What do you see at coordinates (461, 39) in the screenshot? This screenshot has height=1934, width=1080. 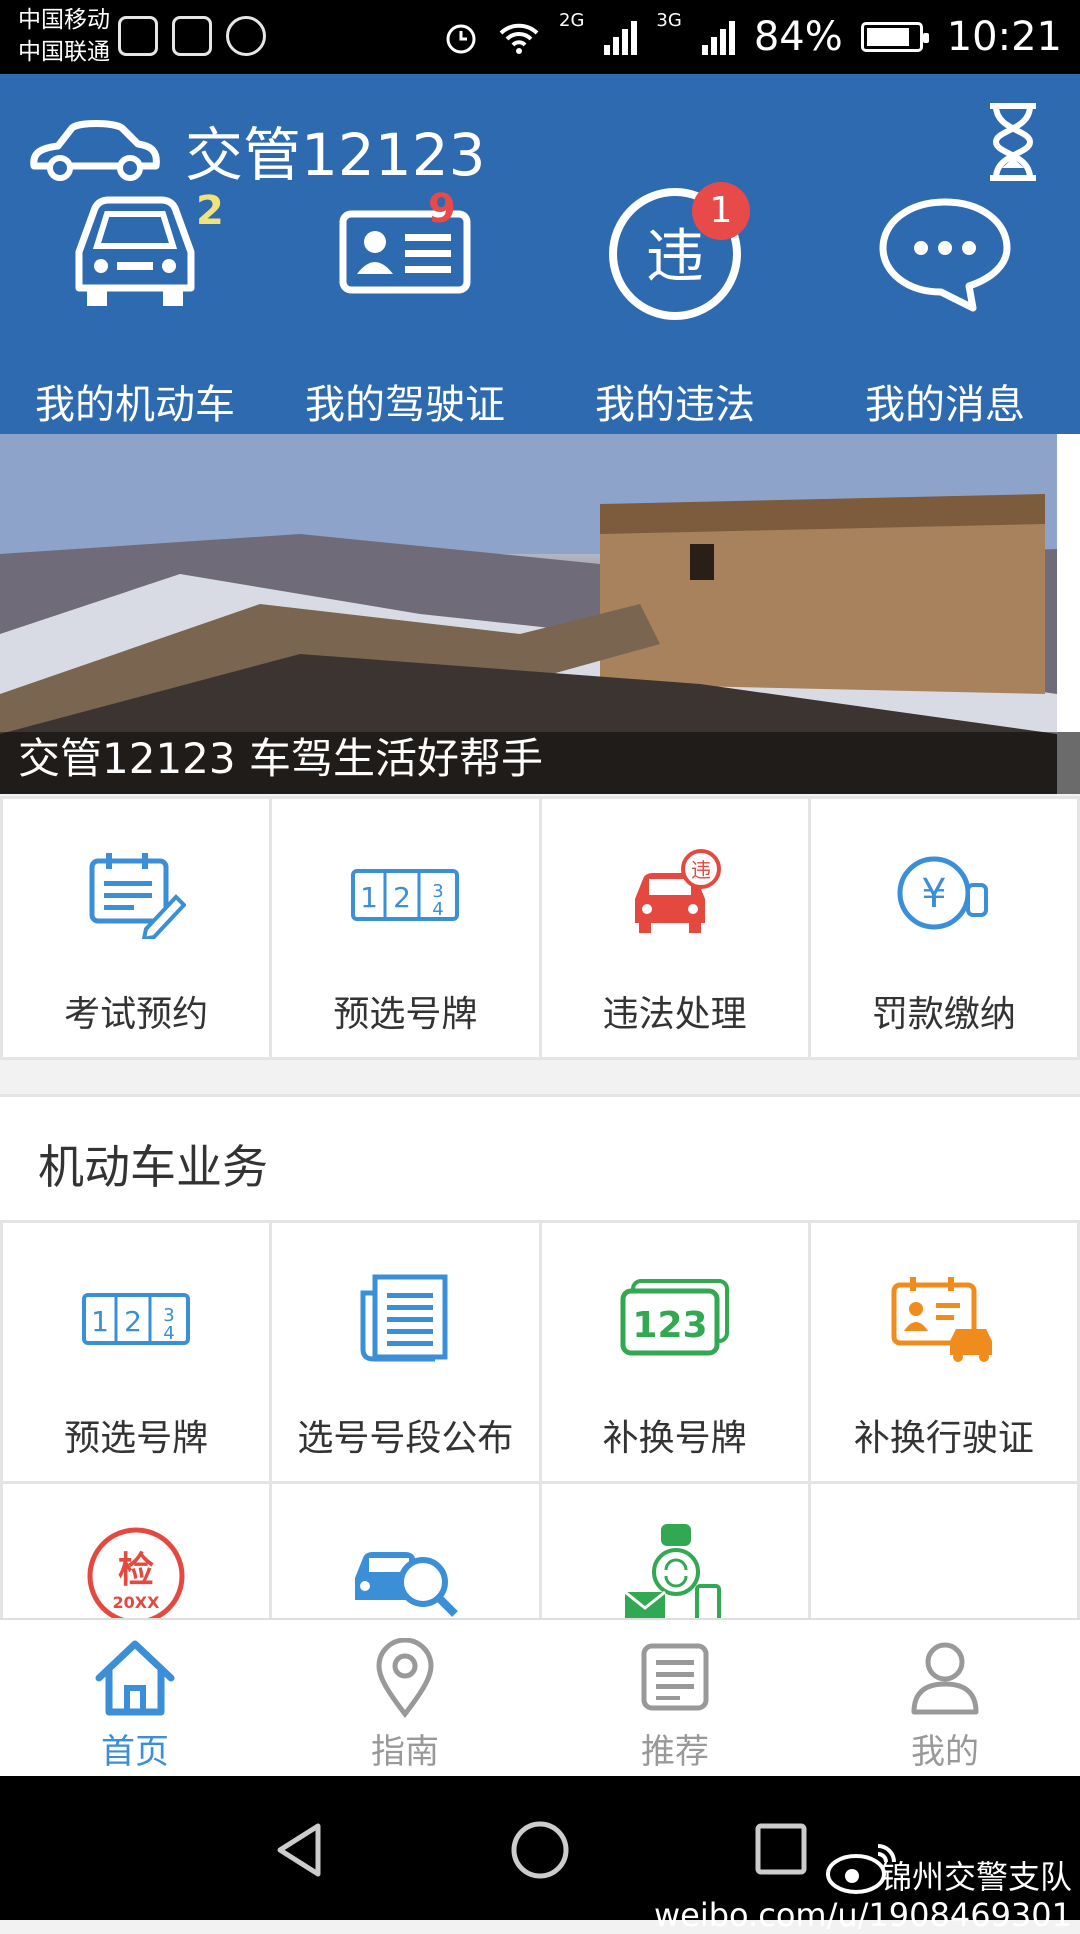 I see `alarm-icon` at bounding box center [461, 39].